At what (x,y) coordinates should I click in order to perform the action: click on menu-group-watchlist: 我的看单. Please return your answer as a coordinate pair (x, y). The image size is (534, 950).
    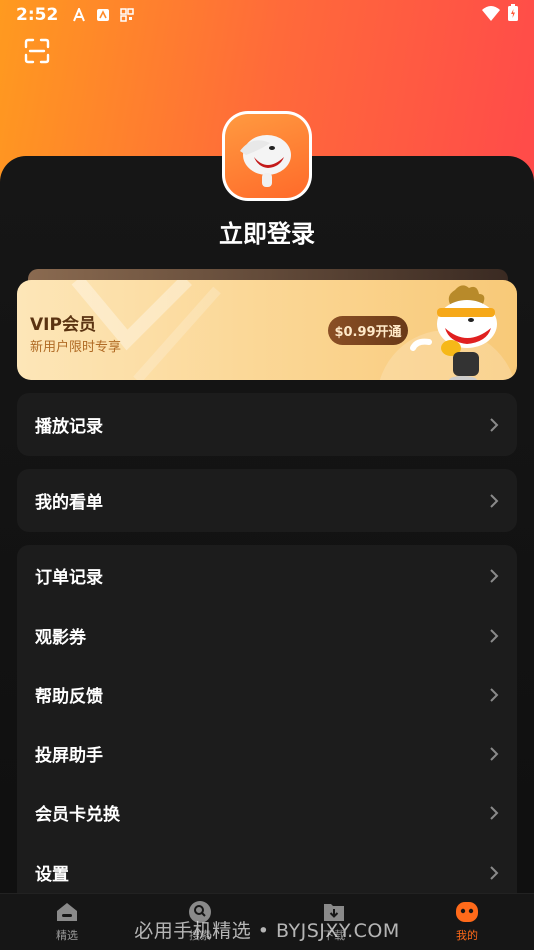
    Looking at the image, I should click on (267, 500).